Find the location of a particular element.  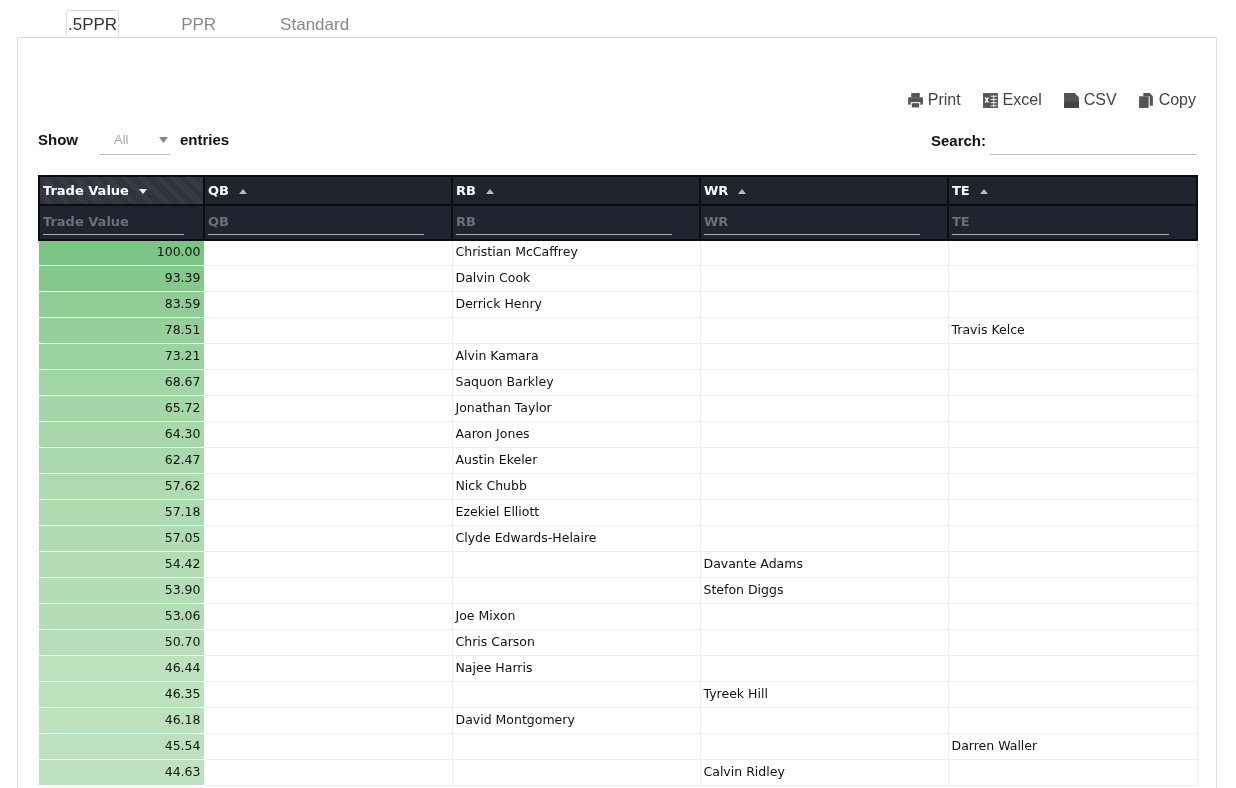

export-button: CSV is located at coordinates (1089, 100).